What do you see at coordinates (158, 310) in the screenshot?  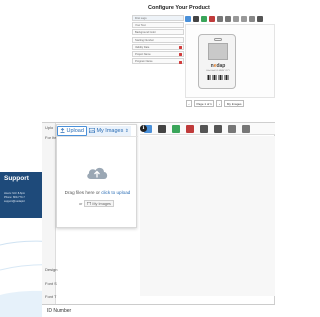 I see `panel-footer: ID Number` at bounding box center [158, 310].